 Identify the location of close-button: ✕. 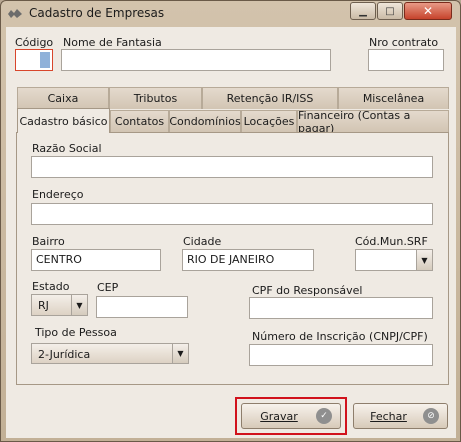
(428, 11).